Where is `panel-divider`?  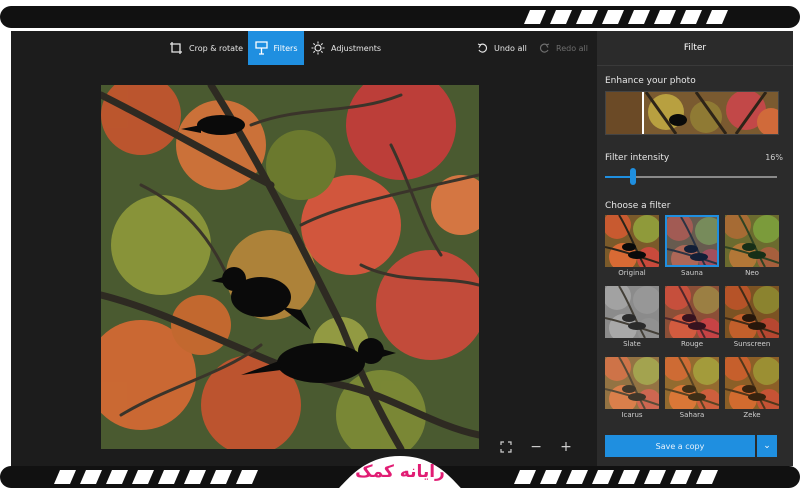 panel-divider is located at coordinates (695, 65).